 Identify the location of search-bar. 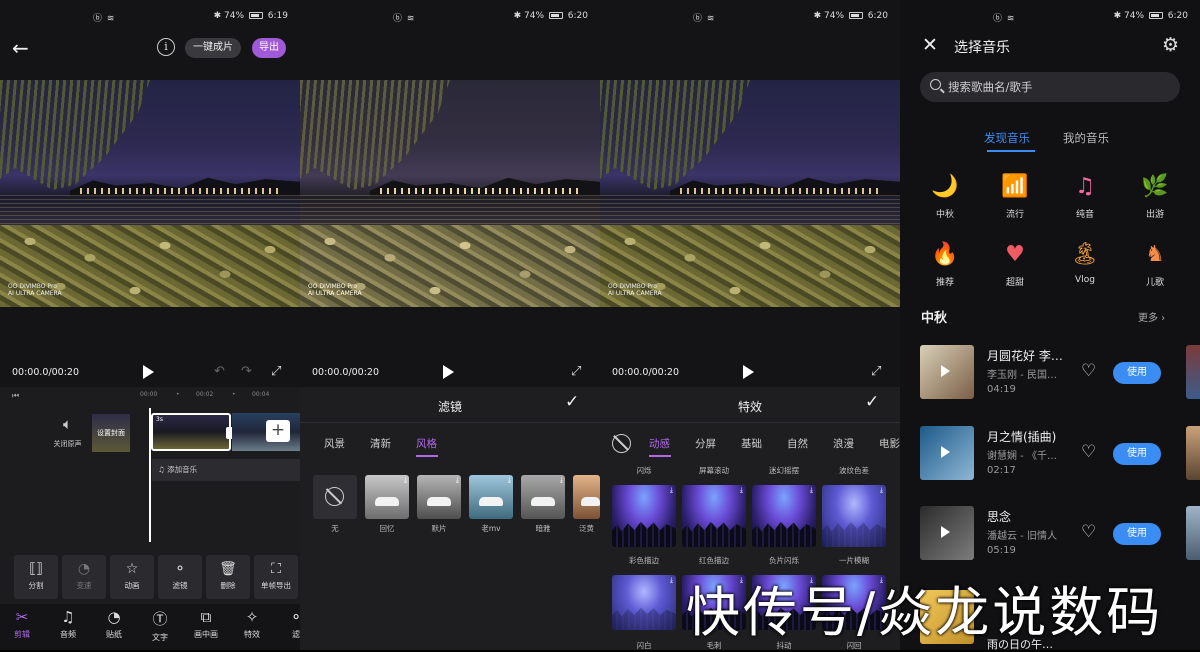
(1050, 87).